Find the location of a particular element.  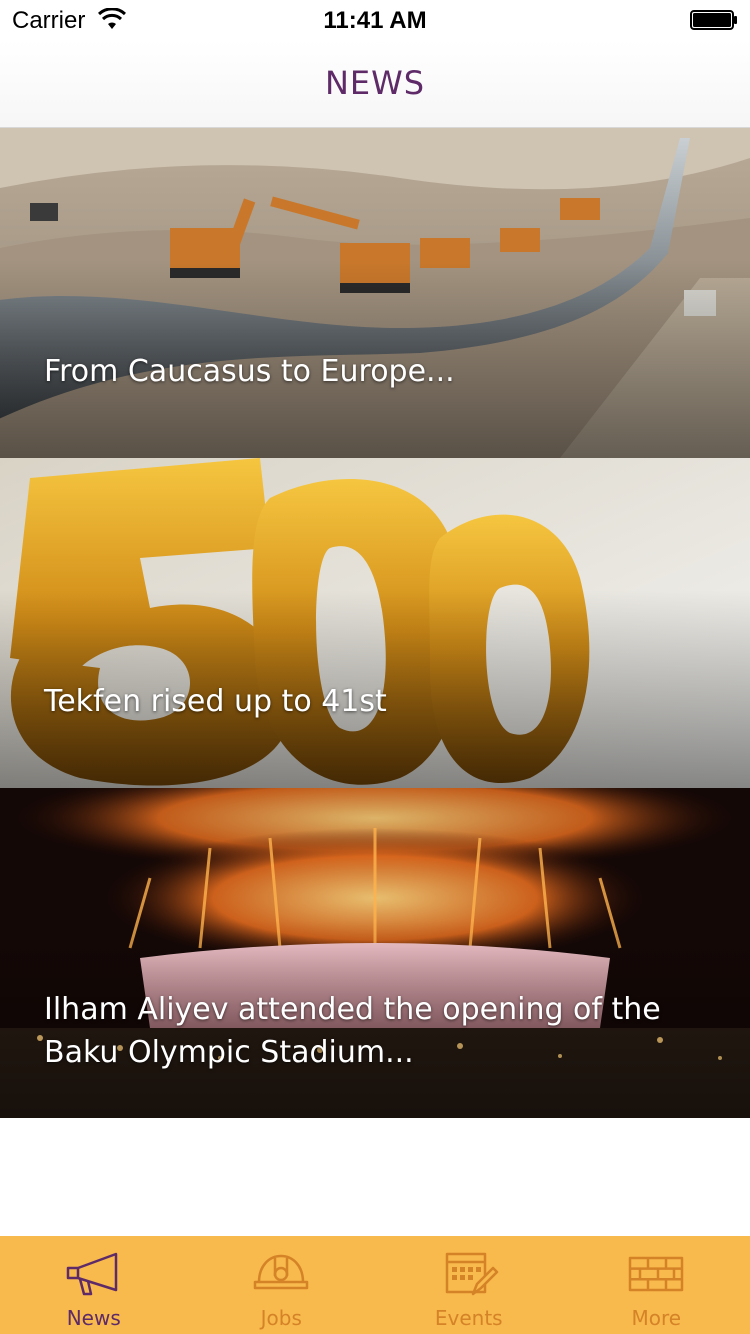

hard-hat-icon is located at coordinates (281, 1272).